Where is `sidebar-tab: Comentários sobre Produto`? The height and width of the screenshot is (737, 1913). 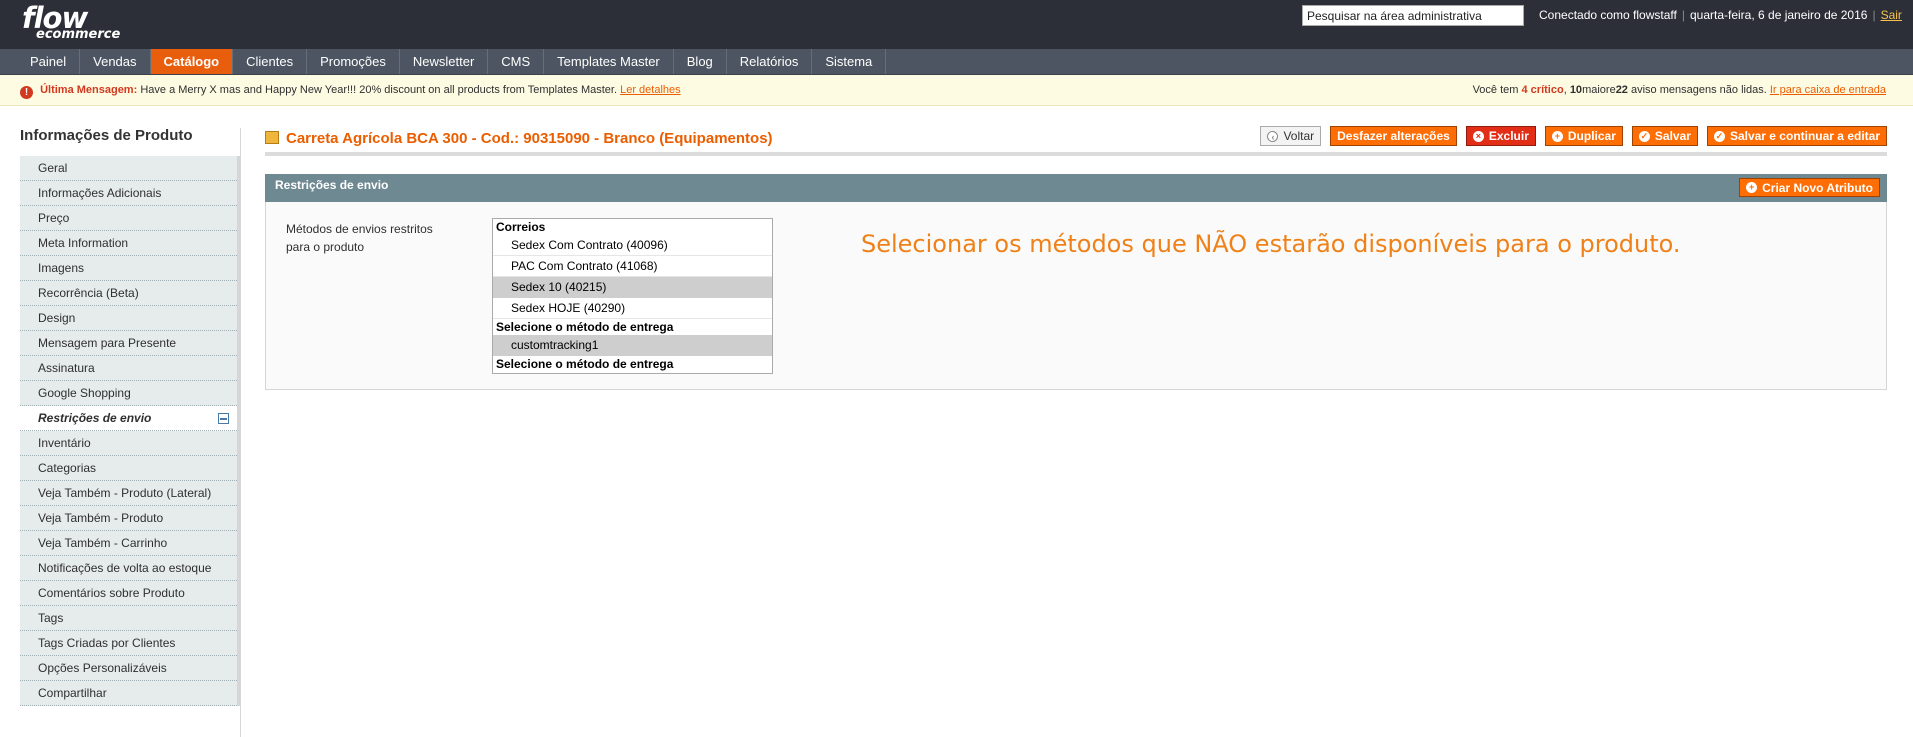 sidebar-tab: Comentários sobre Produto is located at coordinates (128, 593).